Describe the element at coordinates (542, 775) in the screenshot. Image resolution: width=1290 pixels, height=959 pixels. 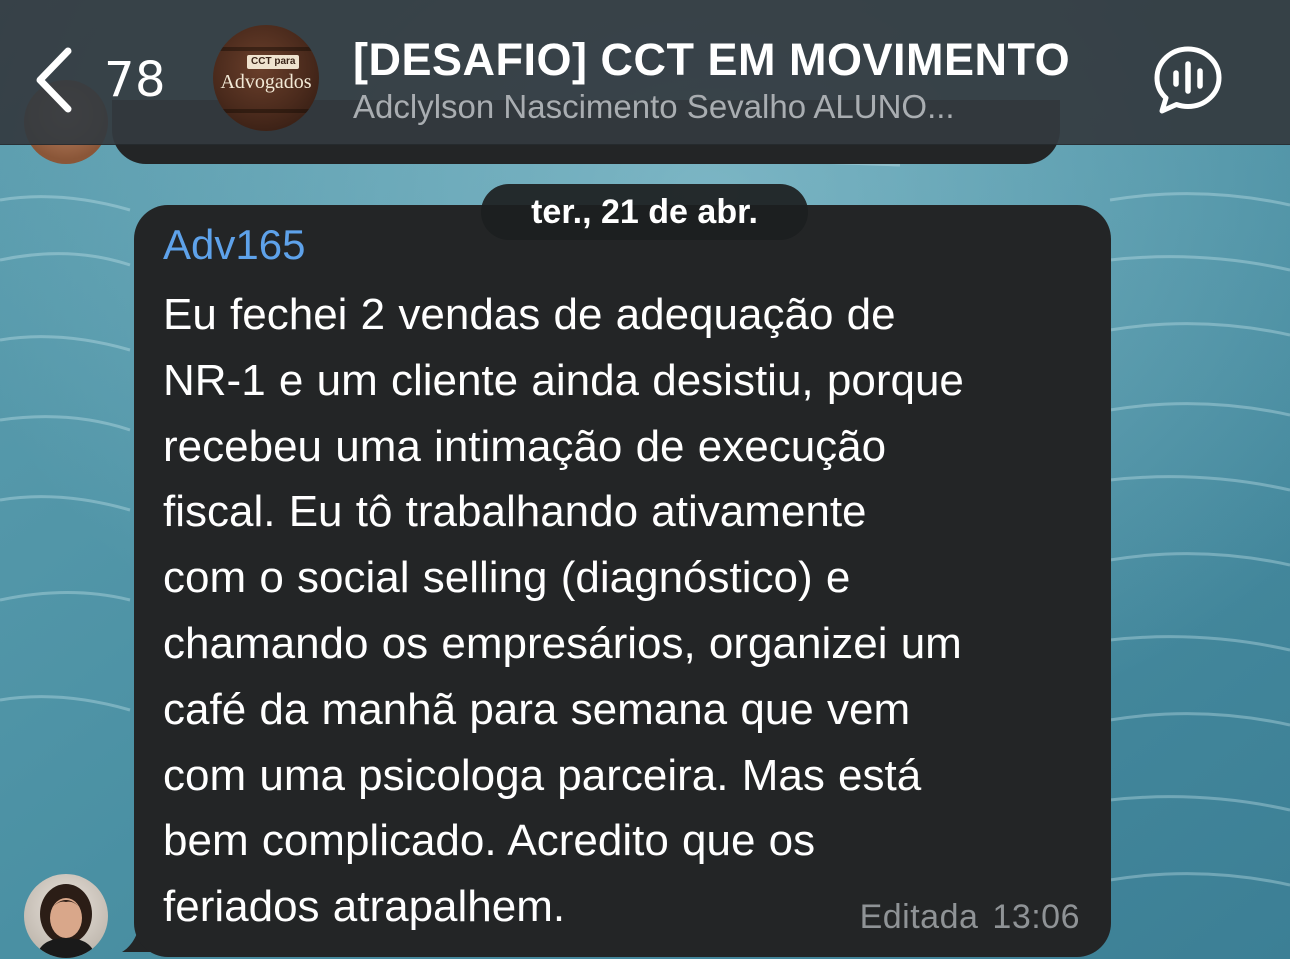
I see `message-line: com uma psicologa parceira. Mas está` at that location.